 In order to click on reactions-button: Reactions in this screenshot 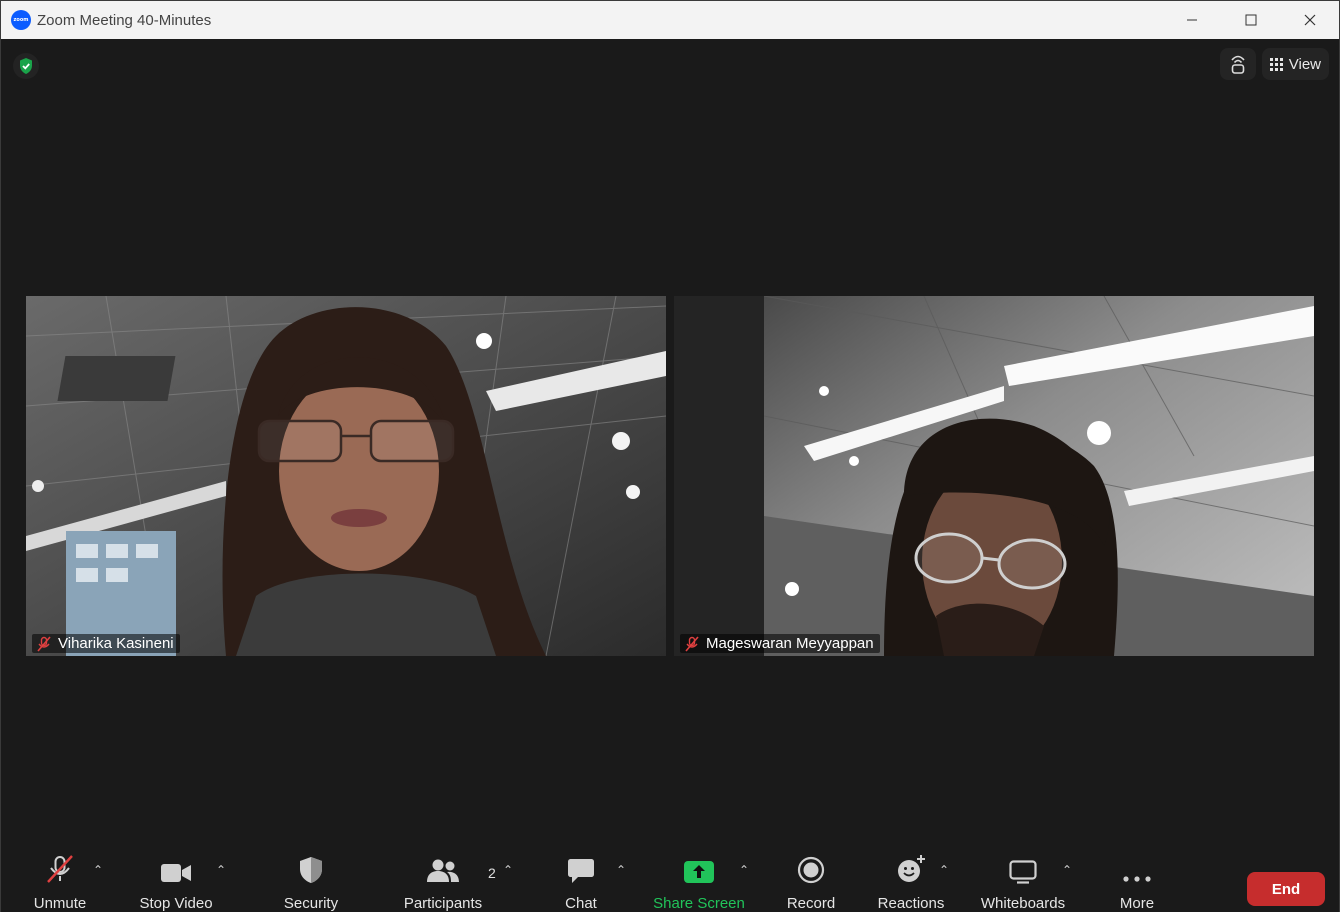, I will do `click(911, 880)`.